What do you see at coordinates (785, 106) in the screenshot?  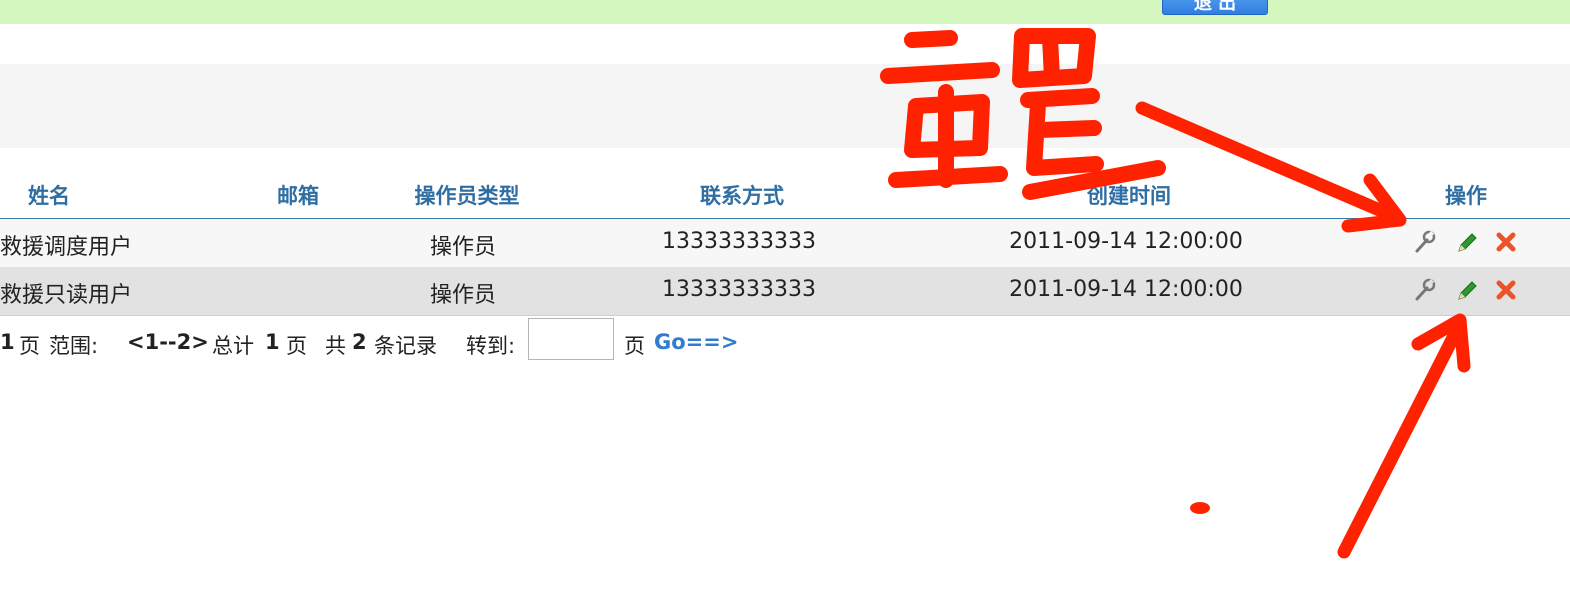 I see `search-panel` at bounding box center [785, 106].